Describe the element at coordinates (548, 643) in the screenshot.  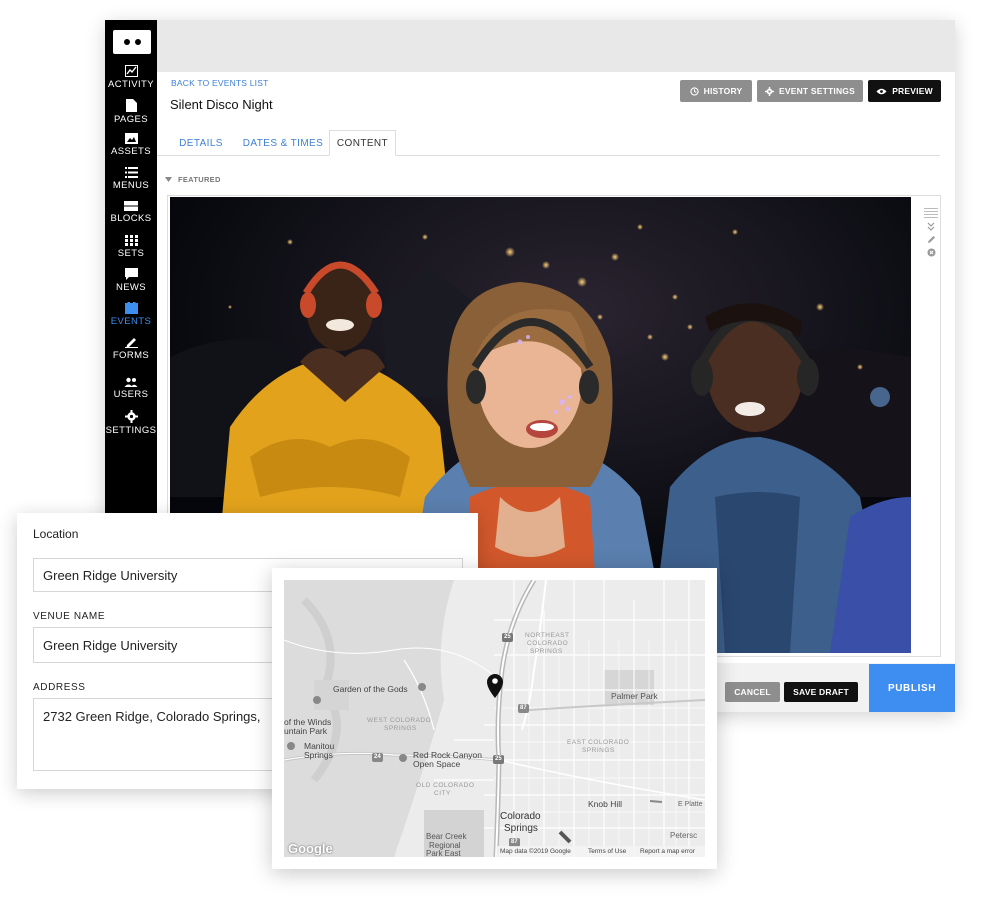
I see `map-label: COLORADO` at that location.